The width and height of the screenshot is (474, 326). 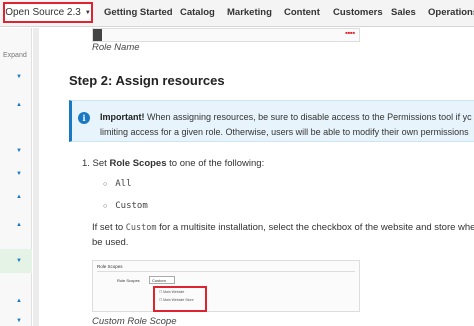 I want to click on nav-operations: Operations, so click(x=451, y=13).